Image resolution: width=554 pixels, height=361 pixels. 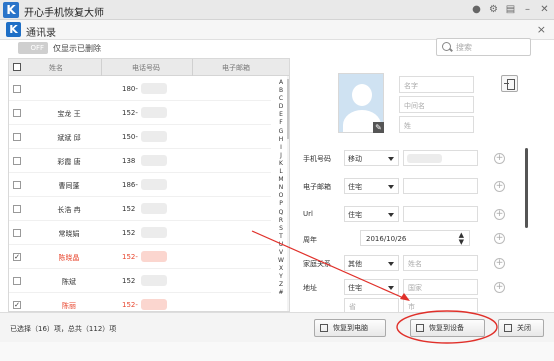 What do you see at coordinates (281, 221) in the screenshot?
I see `alphabet-letter: R` at bounding box center [281, 221].